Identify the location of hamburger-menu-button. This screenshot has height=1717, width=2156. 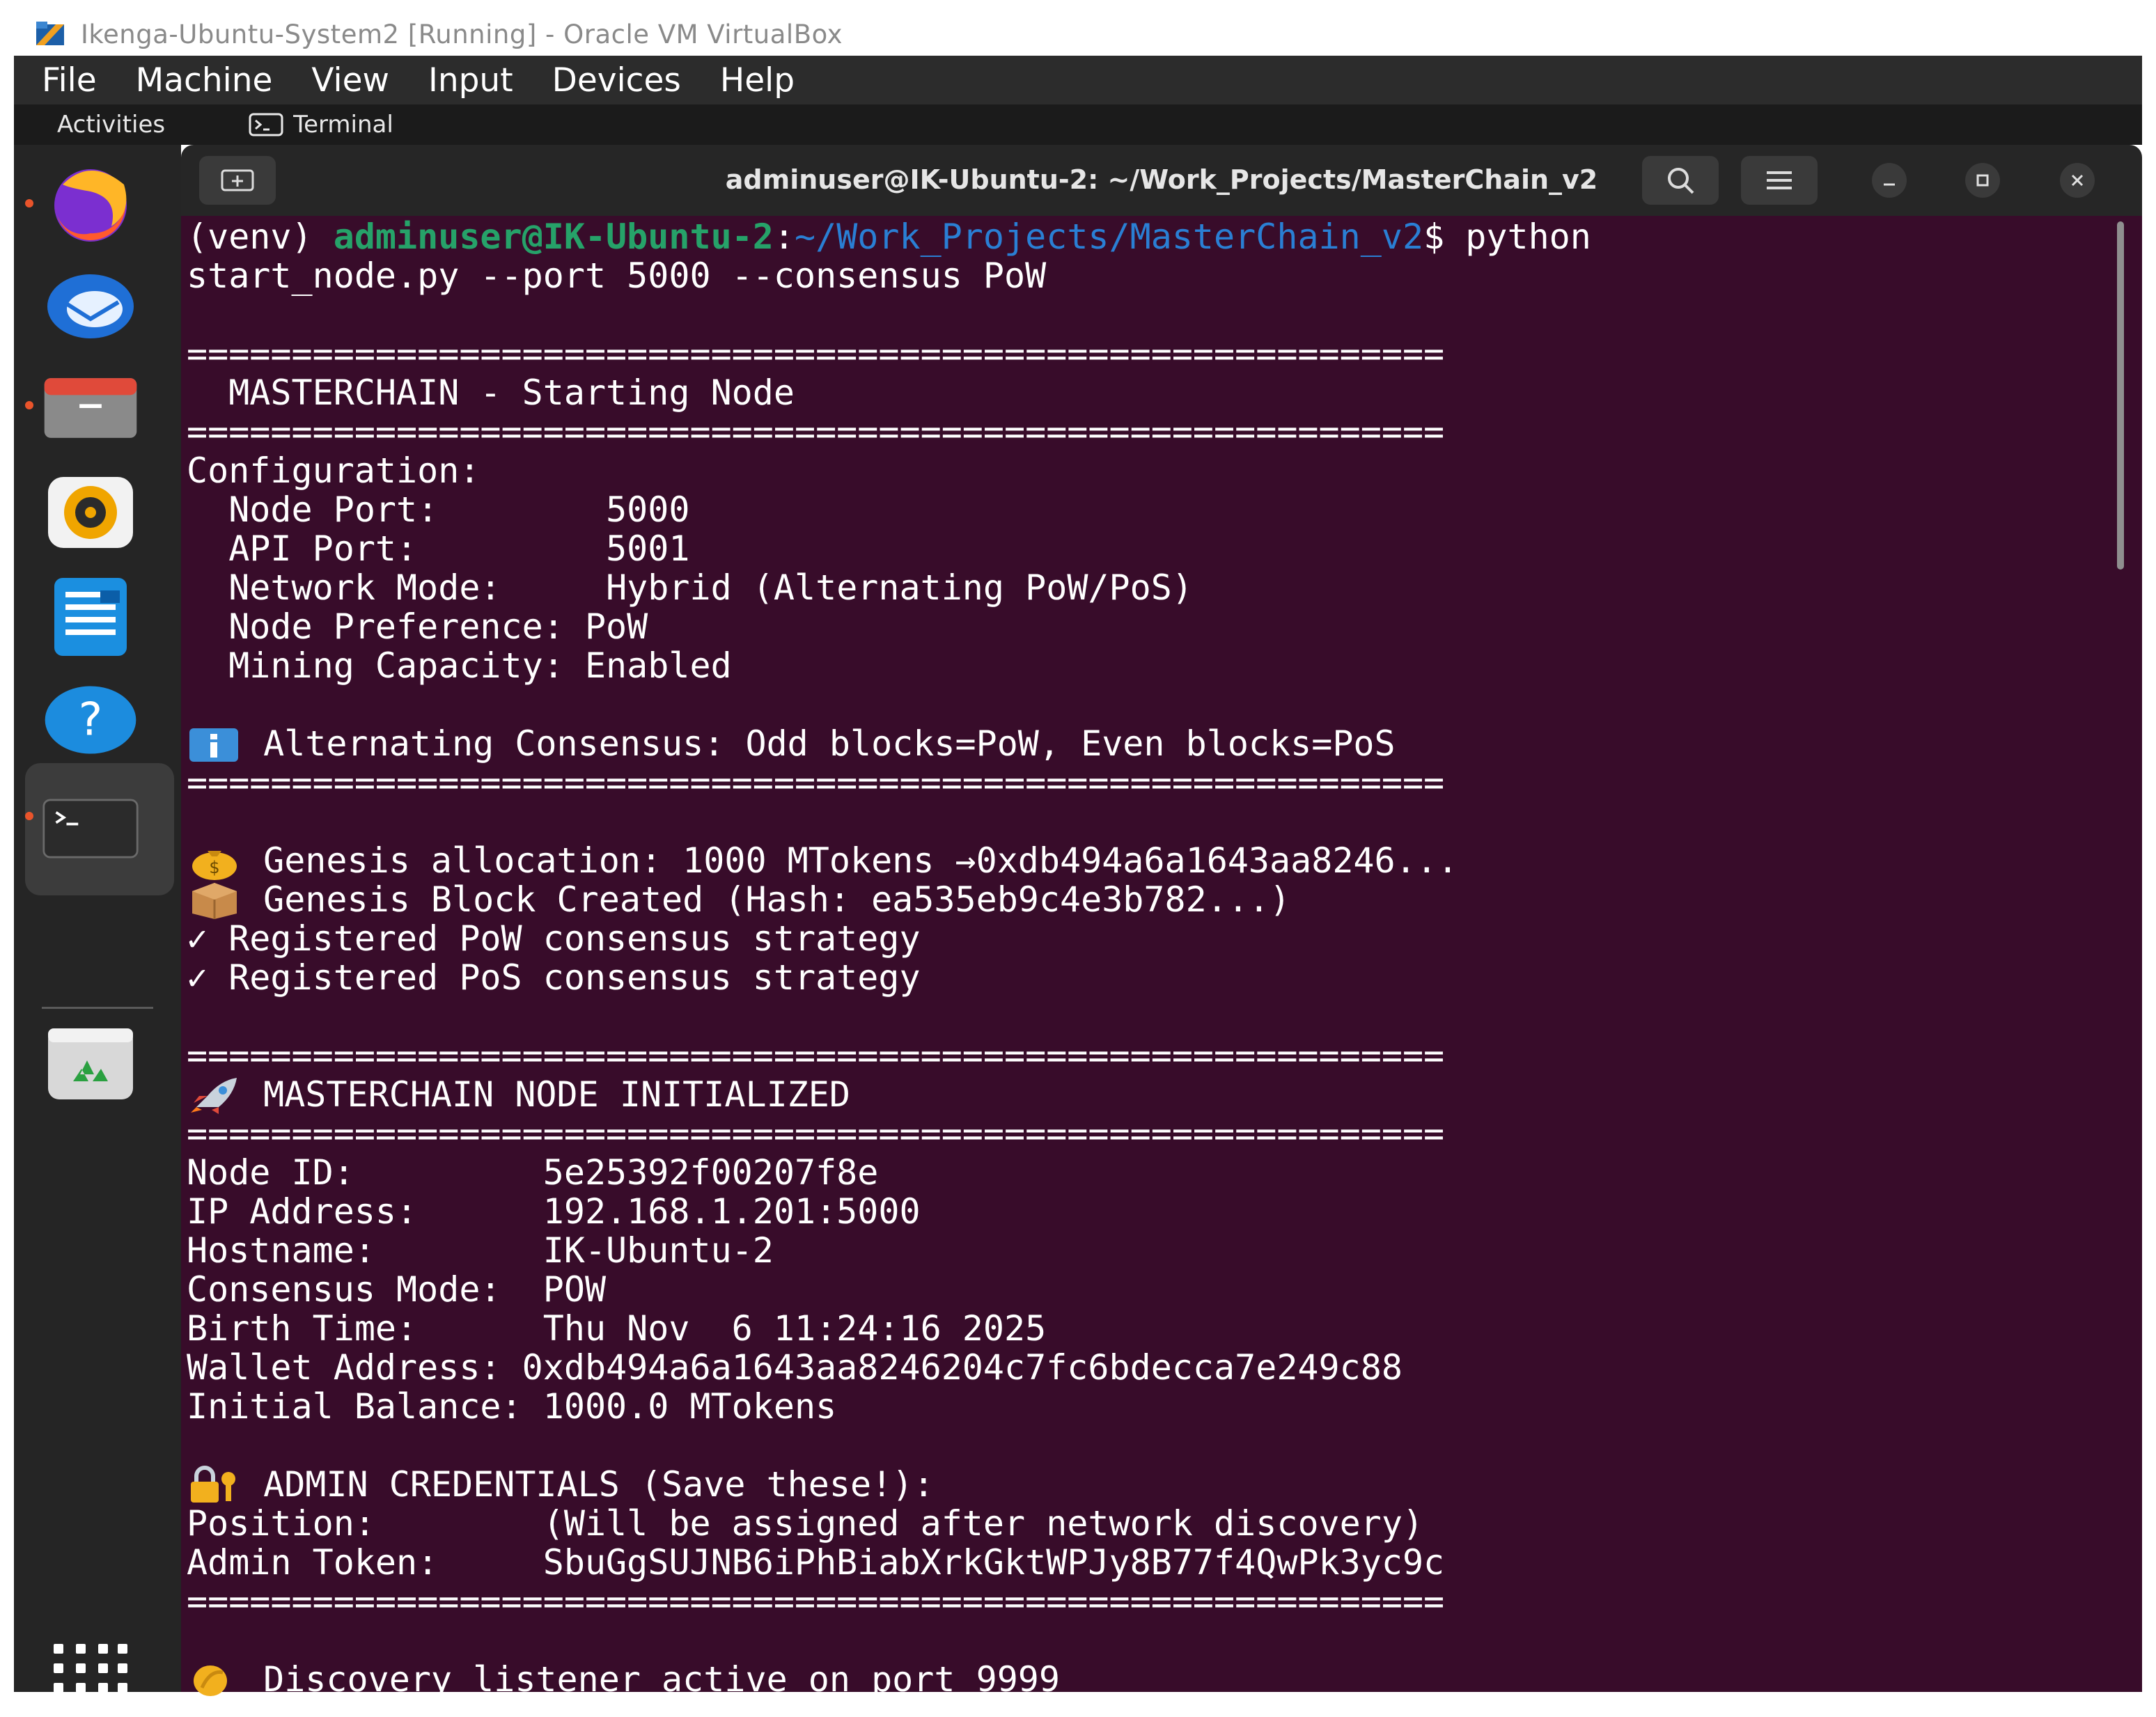
(1779, 180).